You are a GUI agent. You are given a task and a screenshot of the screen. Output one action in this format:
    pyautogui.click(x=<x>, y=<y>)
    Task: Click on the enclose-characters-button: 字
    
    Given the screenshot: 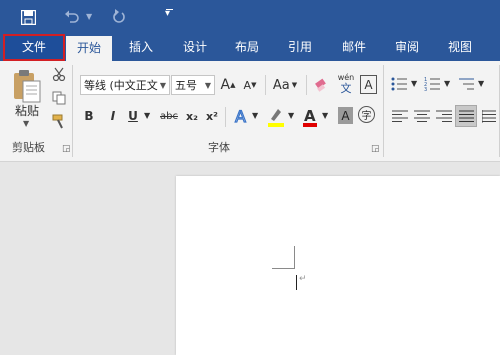 What is the action you would take?
    pyautogui.click(x=366, y=114)
    